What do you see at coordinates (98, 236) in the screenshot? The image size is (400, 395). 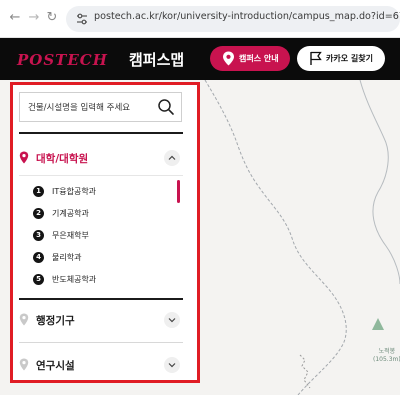 I see `list-item: 3 무은재학부` at bounding box center [98, 236].